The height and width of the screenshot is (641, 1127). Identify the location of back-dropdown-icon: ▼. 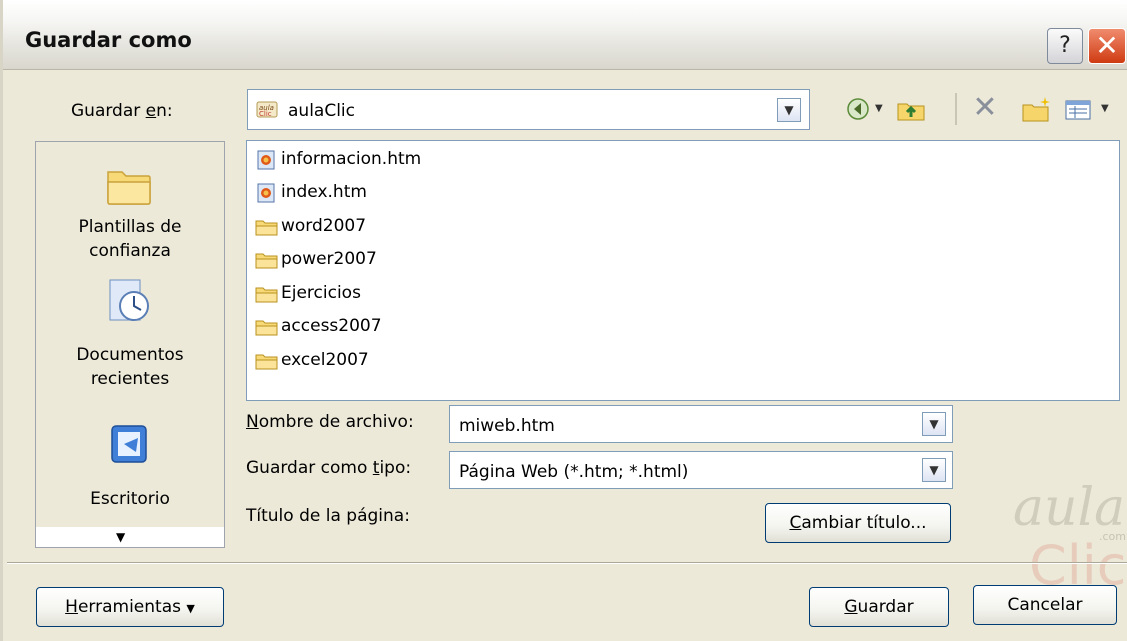
(882, 109).